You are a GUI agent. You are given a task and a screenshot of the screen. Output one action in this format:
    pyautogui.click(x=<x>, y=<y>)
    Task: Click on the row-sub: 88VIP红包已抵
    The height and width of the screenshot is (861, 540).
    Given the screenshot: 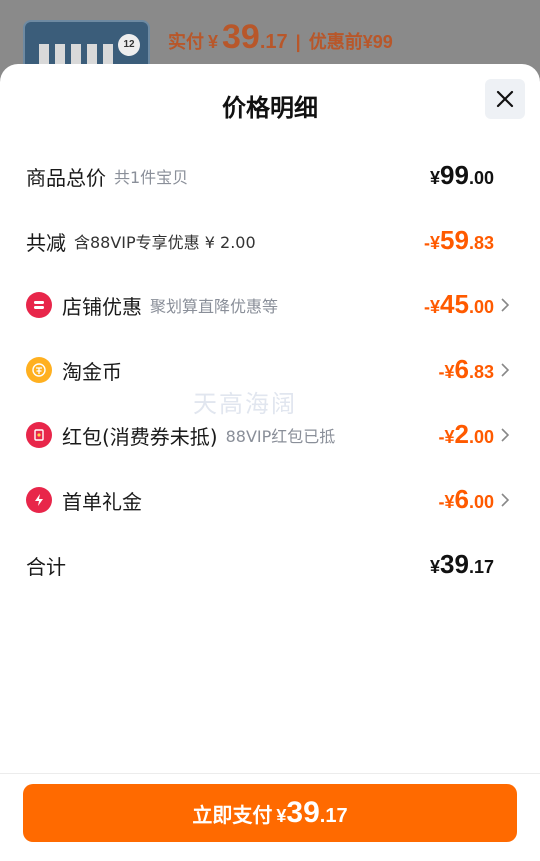 What is the action you would take?
    pyautogui.click(x=280, y=436)
    